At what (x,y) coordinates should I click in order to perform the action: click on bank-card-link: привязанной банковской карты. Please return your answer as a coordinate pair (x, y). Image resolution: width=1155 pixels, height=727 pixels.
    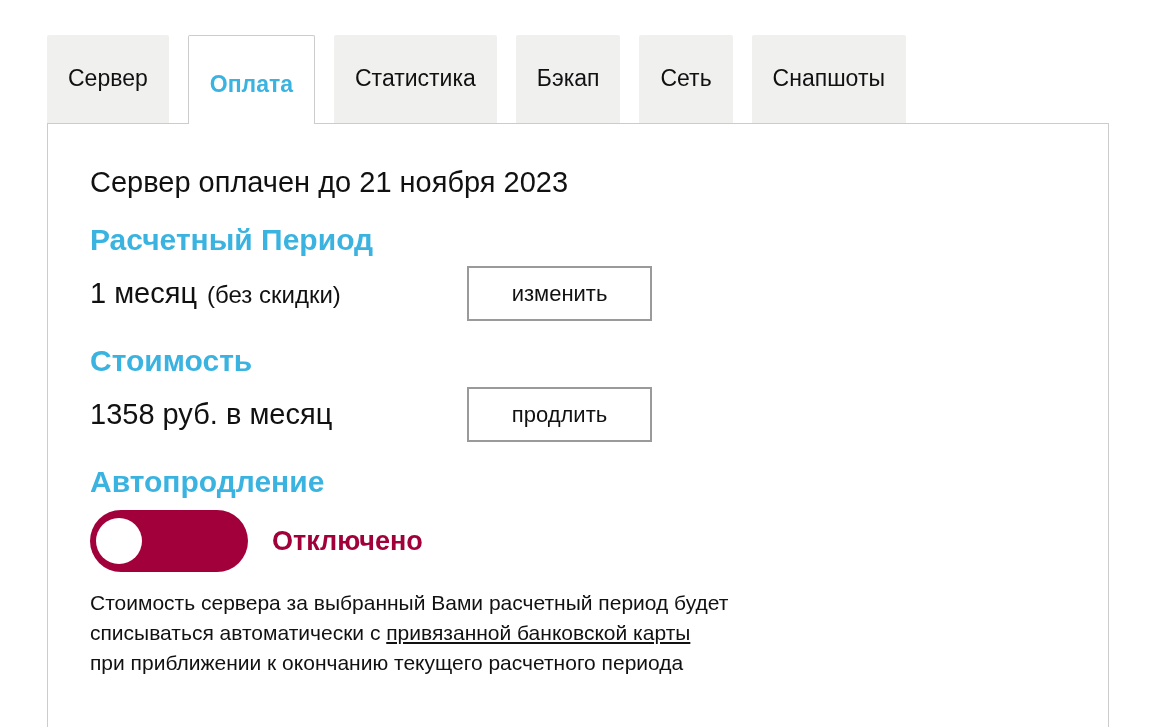
    Looking at the image, I should click on (538, 632).